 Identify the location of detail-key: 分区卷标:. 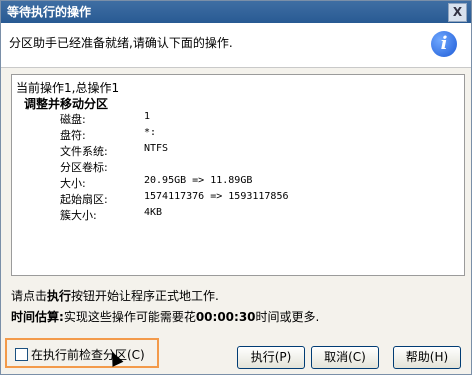
(84, 167).